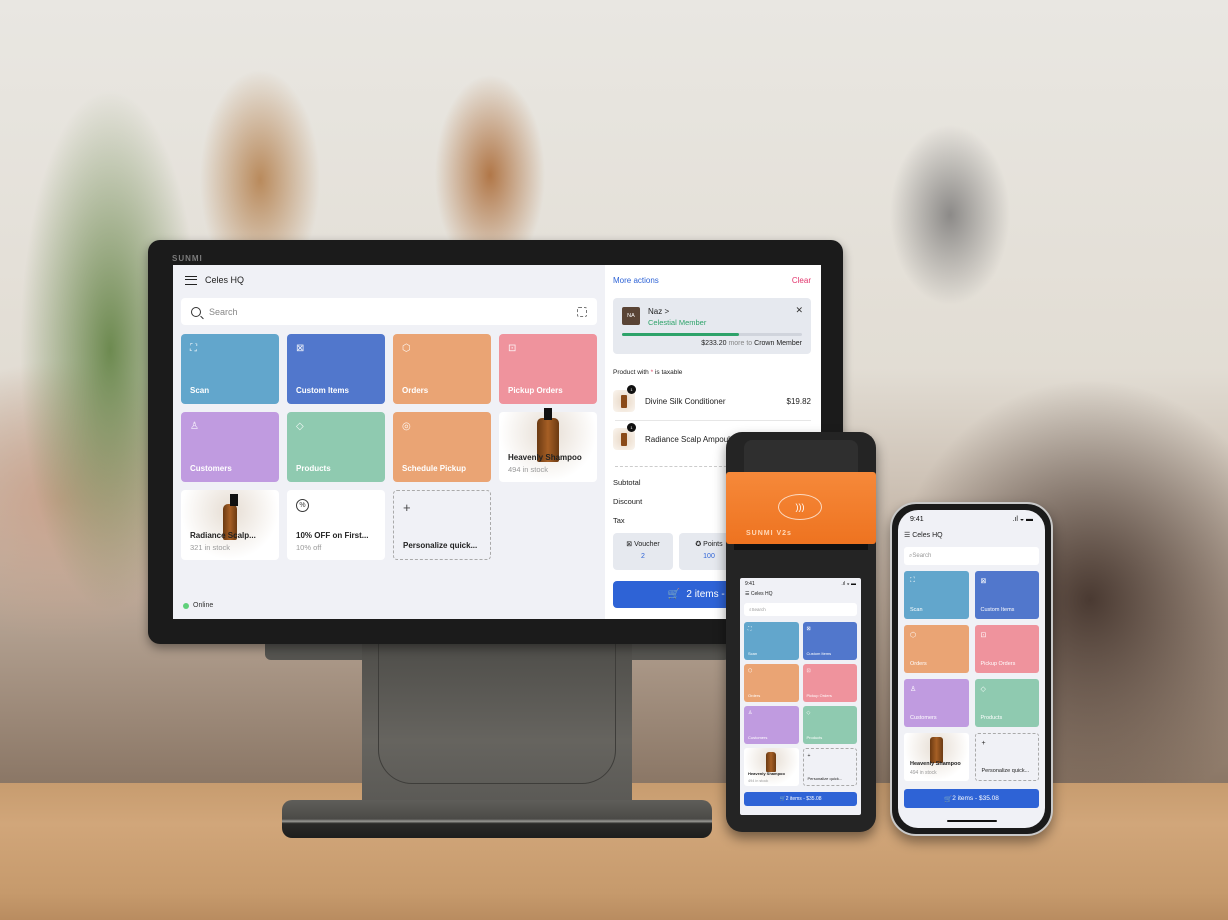  What do you see at coordinates (619, 520) in the screenshot?
I see `tax-label: Tax` at bounding box center [619, 520].